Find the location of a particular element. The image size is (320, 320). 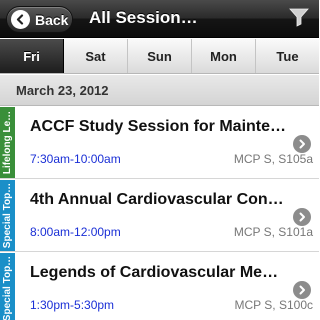

session-room: MCP S, S105a is located at coordinates (273, 159).